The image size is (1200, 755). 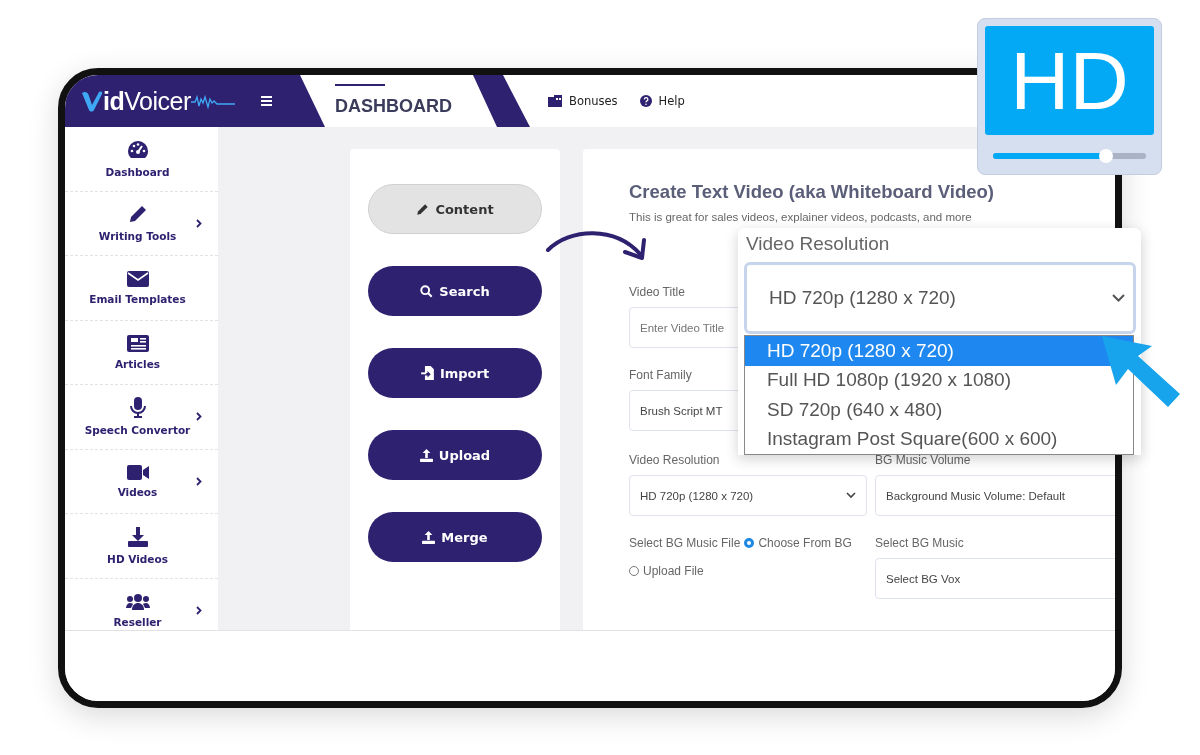 I want to click on nav-link: Help, so click(x=662, y=101).